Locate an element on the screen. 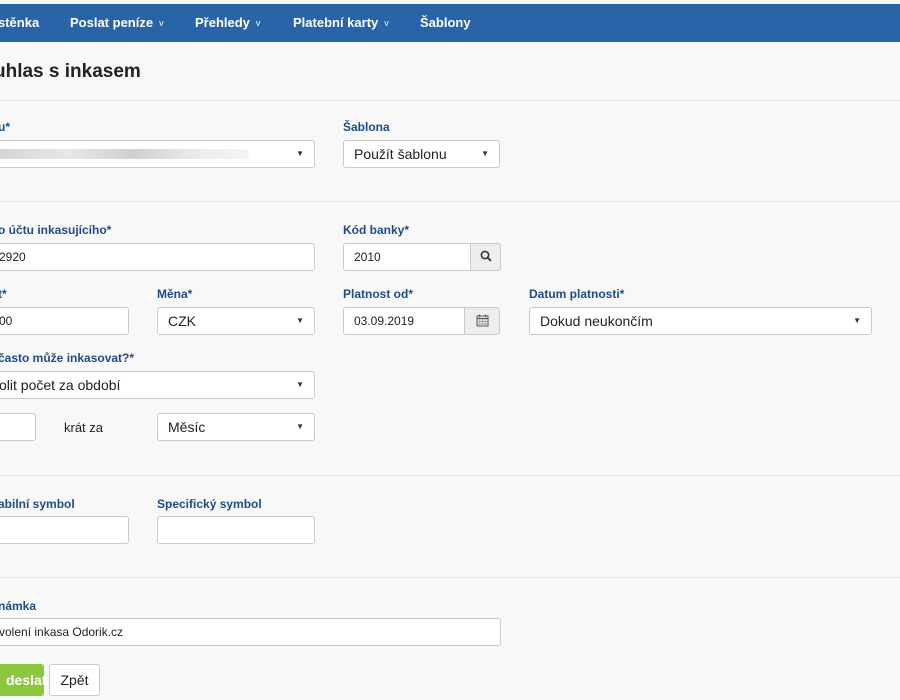 This screenshot has height=700, width=900. valid-from-input: 03.09.2019 is located at coordinates (404, 321).